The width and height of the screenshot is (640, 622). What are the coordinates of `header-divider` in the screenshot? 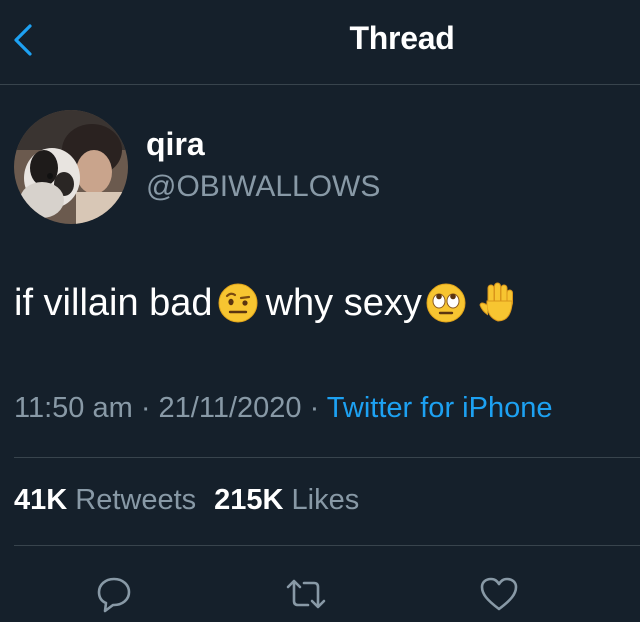 It's located at (320, 84).